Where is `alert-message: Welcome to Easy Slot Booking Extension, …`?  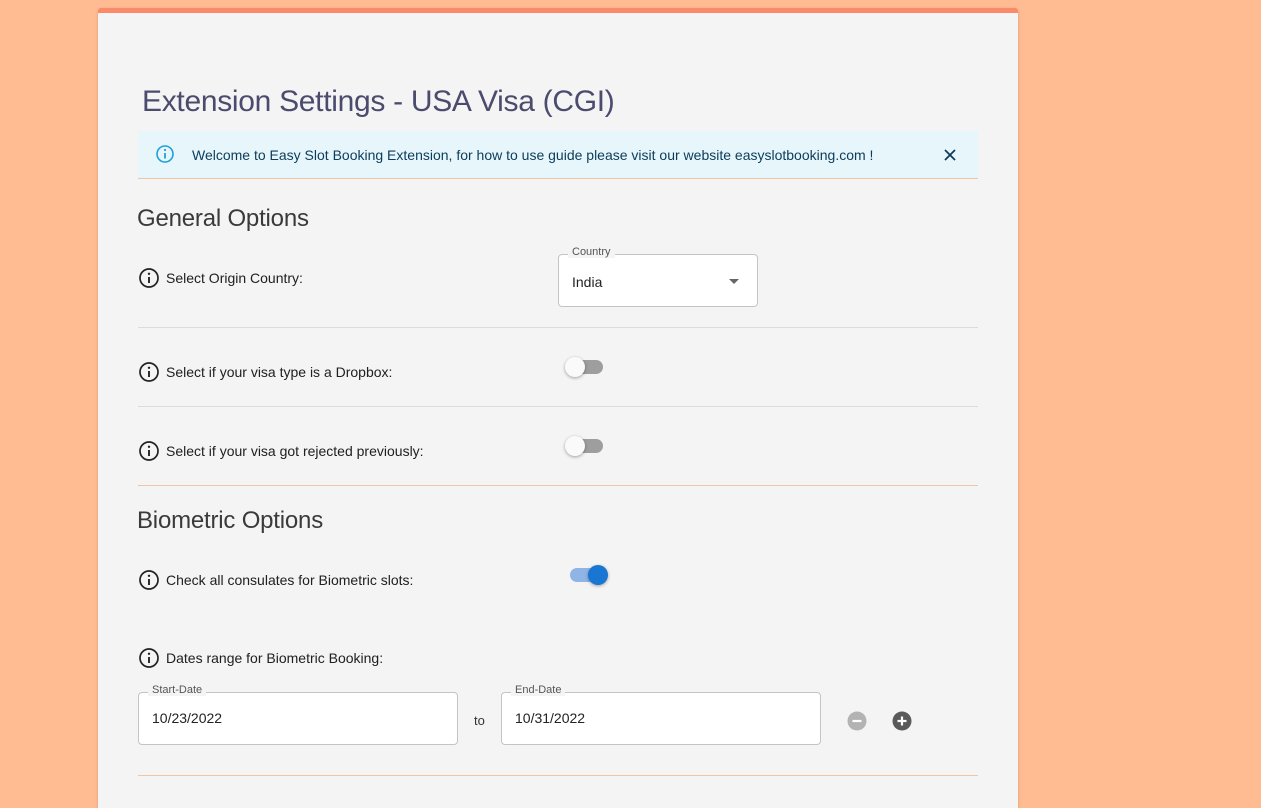
alert-message: Welcome to Easy Slot Booking Extension, … is located at coordinates (533, 155).